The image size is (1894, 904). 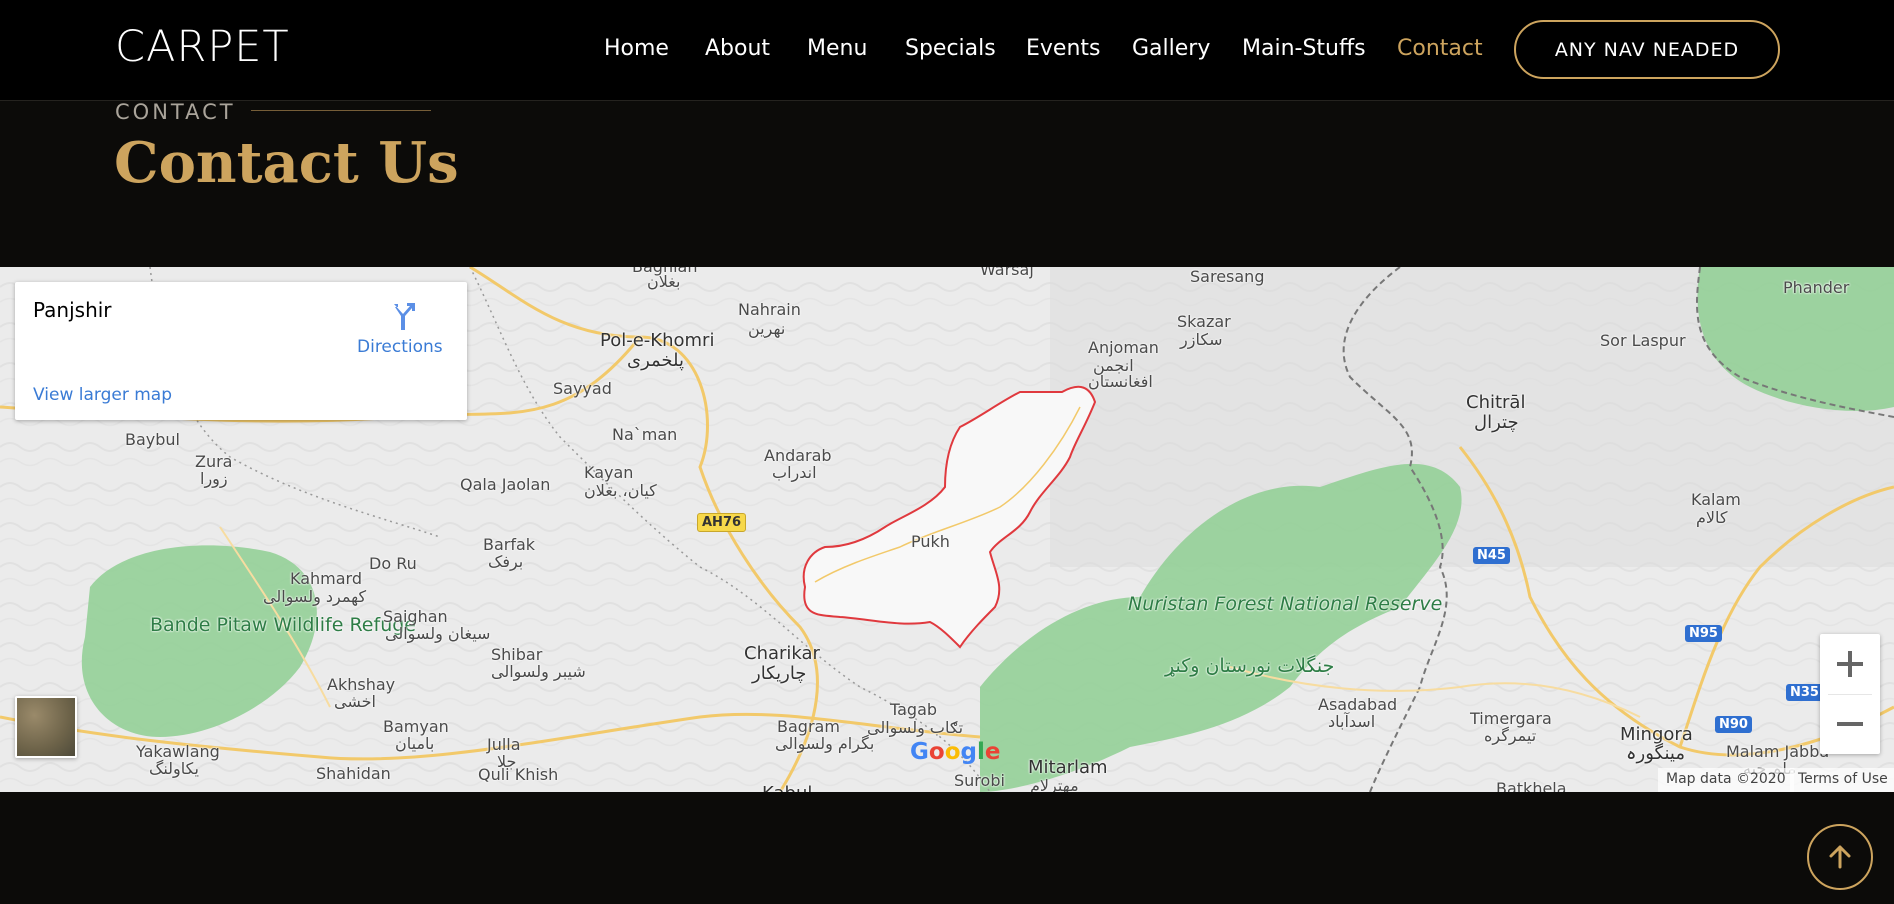 What do you see at coordinates (102, 395) in the screenshot?
I see `view-larger-map-link: View larger map` at bounding box center [102, 395].